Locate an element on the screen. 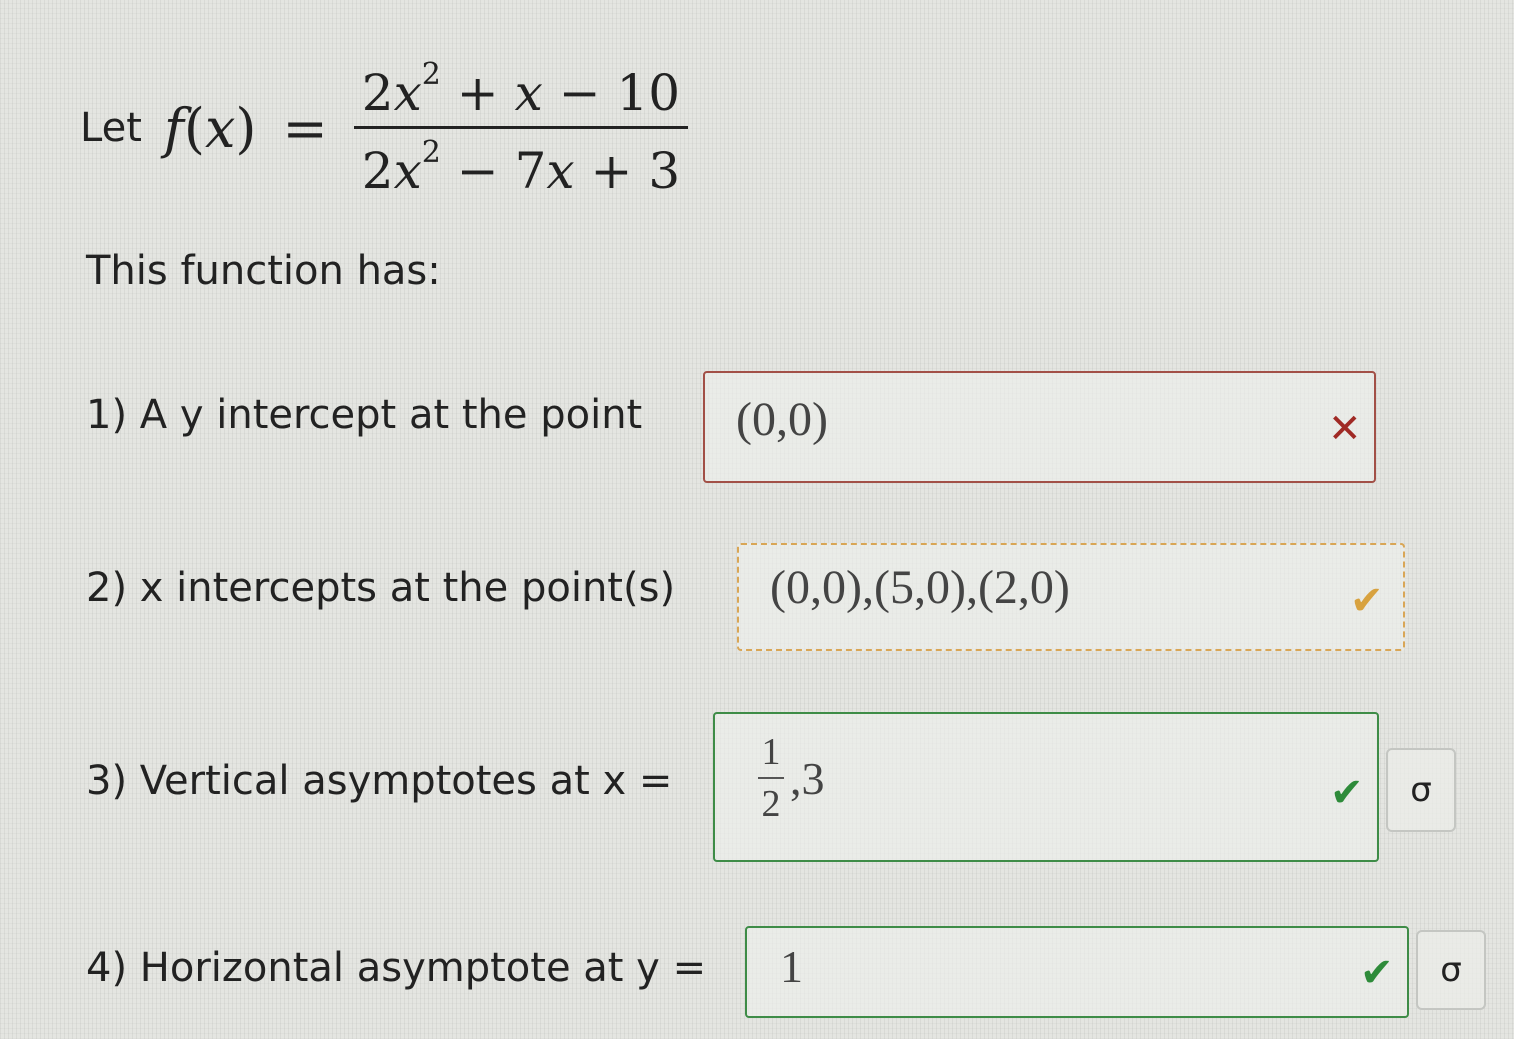 This screenshot has width=1514, height=1039. question-4-answer-field is located at coordinates (1077, 972).